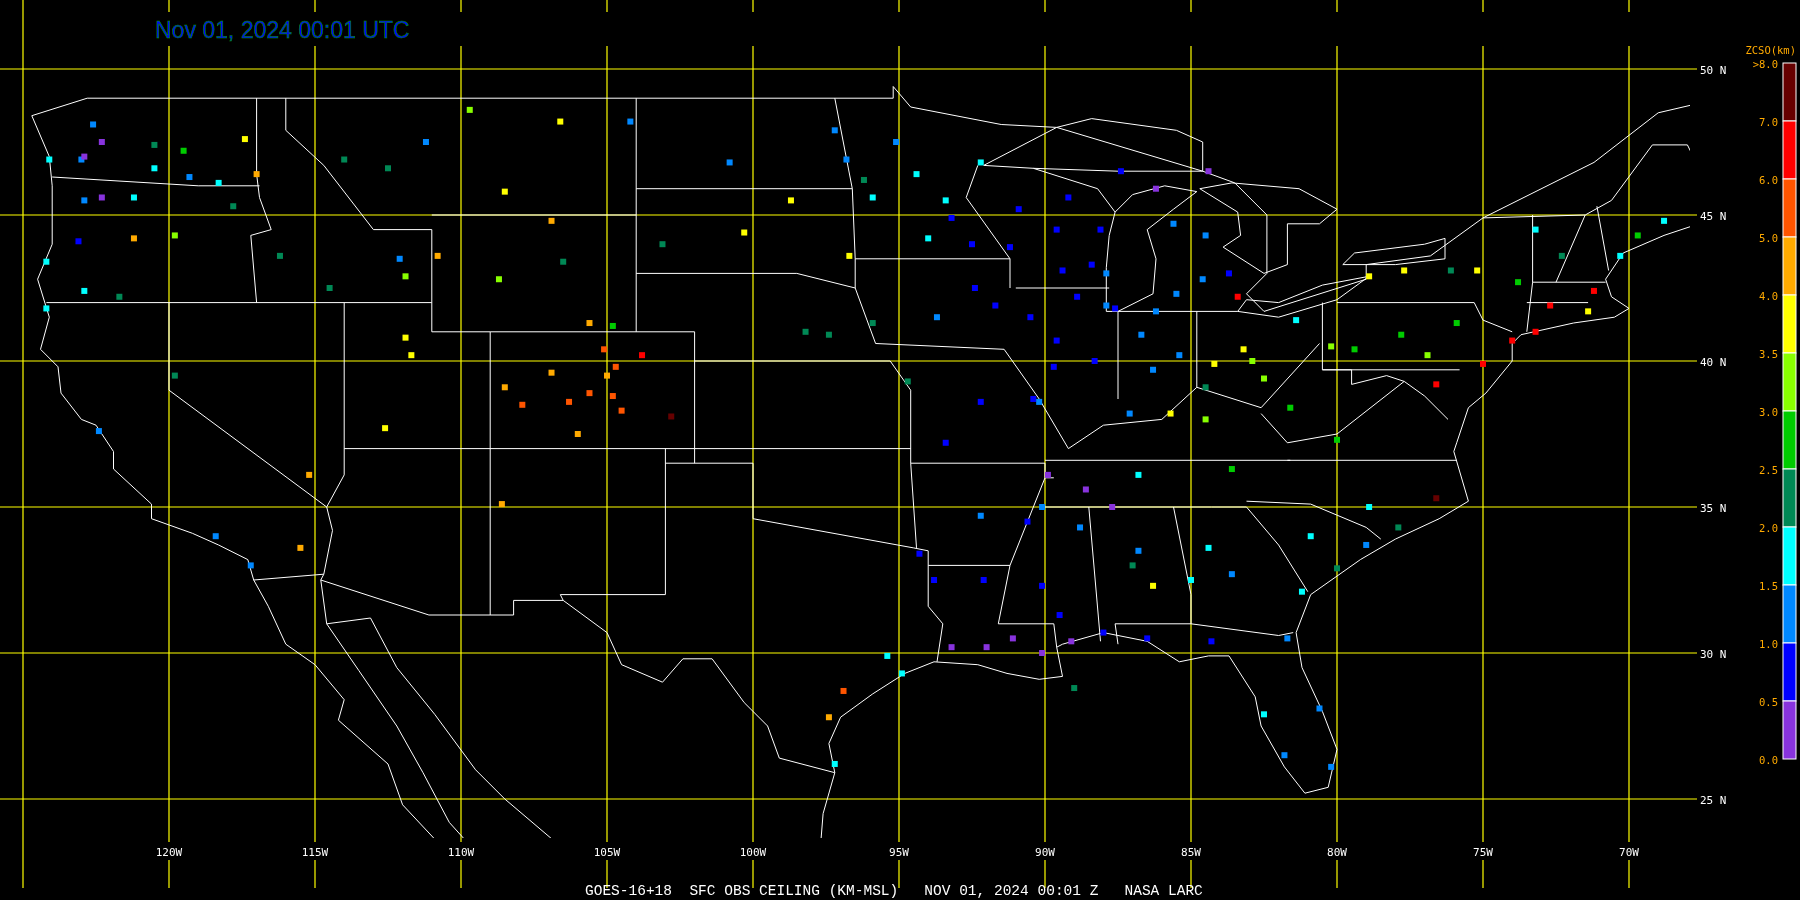  What do you see at coordinates (1768, 470) in the screenshot?
I see `legend-label: 2.5` at bounding box center [1768, 470].